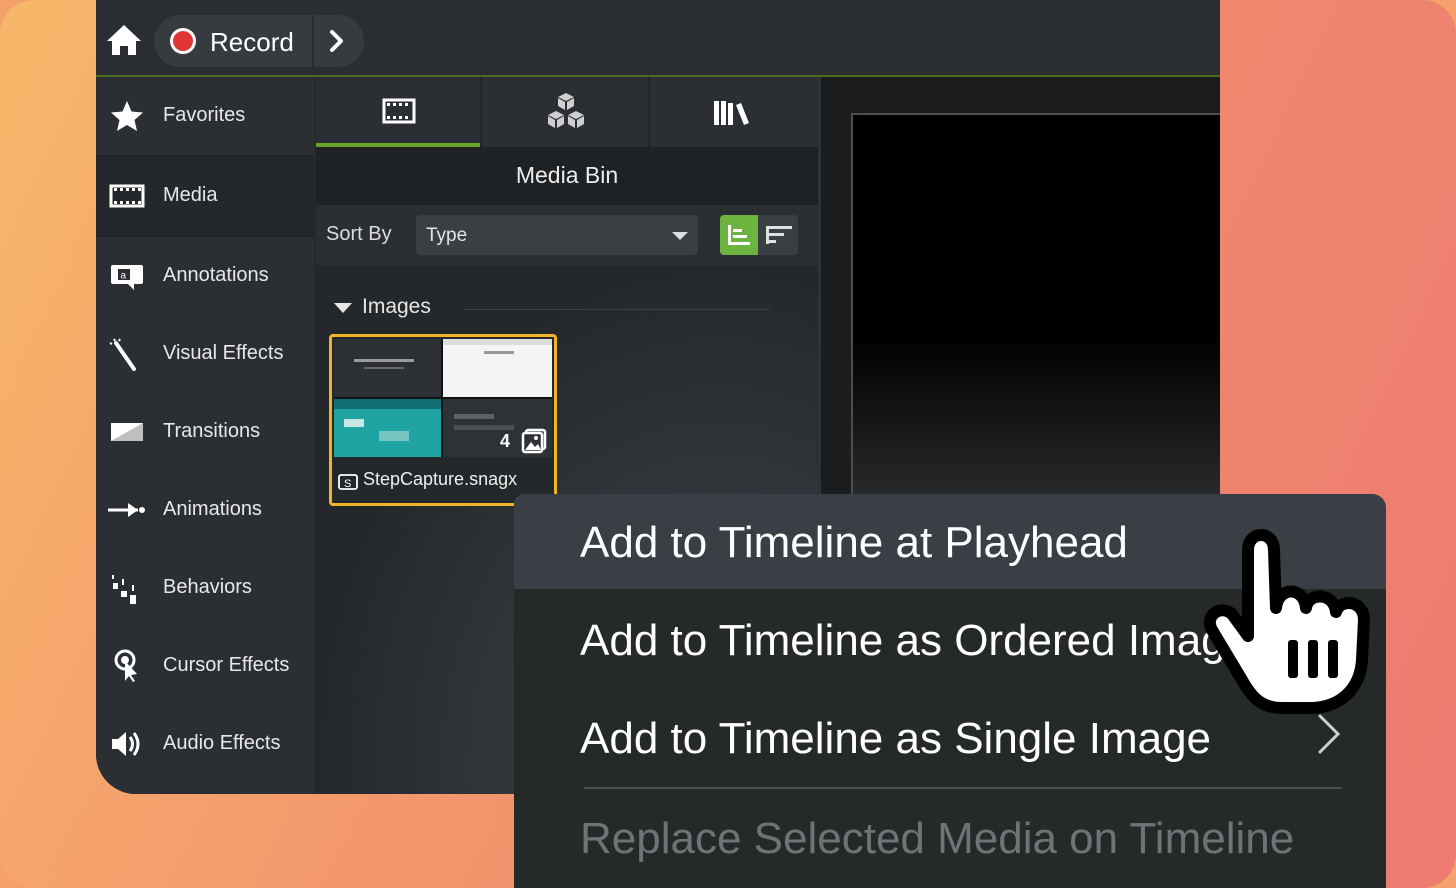  I want to click on sort-descending-icon, so click(779, 235).